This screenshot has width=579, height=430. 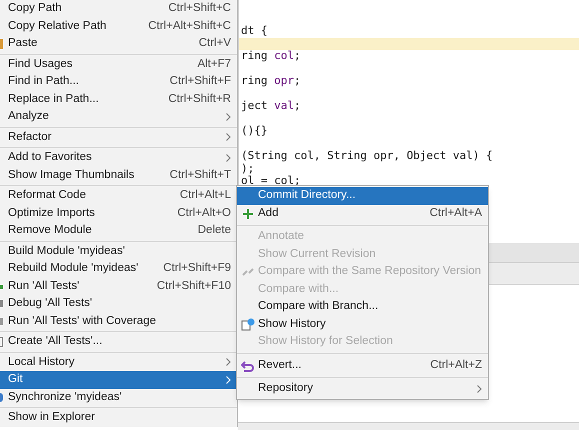 I want to click on menu-item: Find in Path... Ctrl+Shift+F, so click(x=118, y=81).